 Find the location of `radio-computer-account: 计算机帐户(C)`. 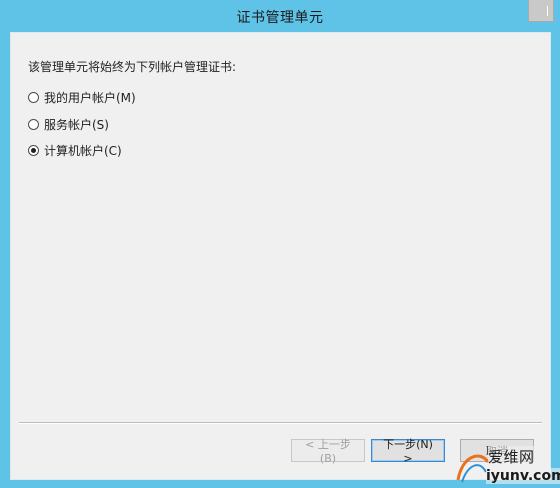

radio-computer-account: 计算机帐户(C) is located at coordinates (75, 150).